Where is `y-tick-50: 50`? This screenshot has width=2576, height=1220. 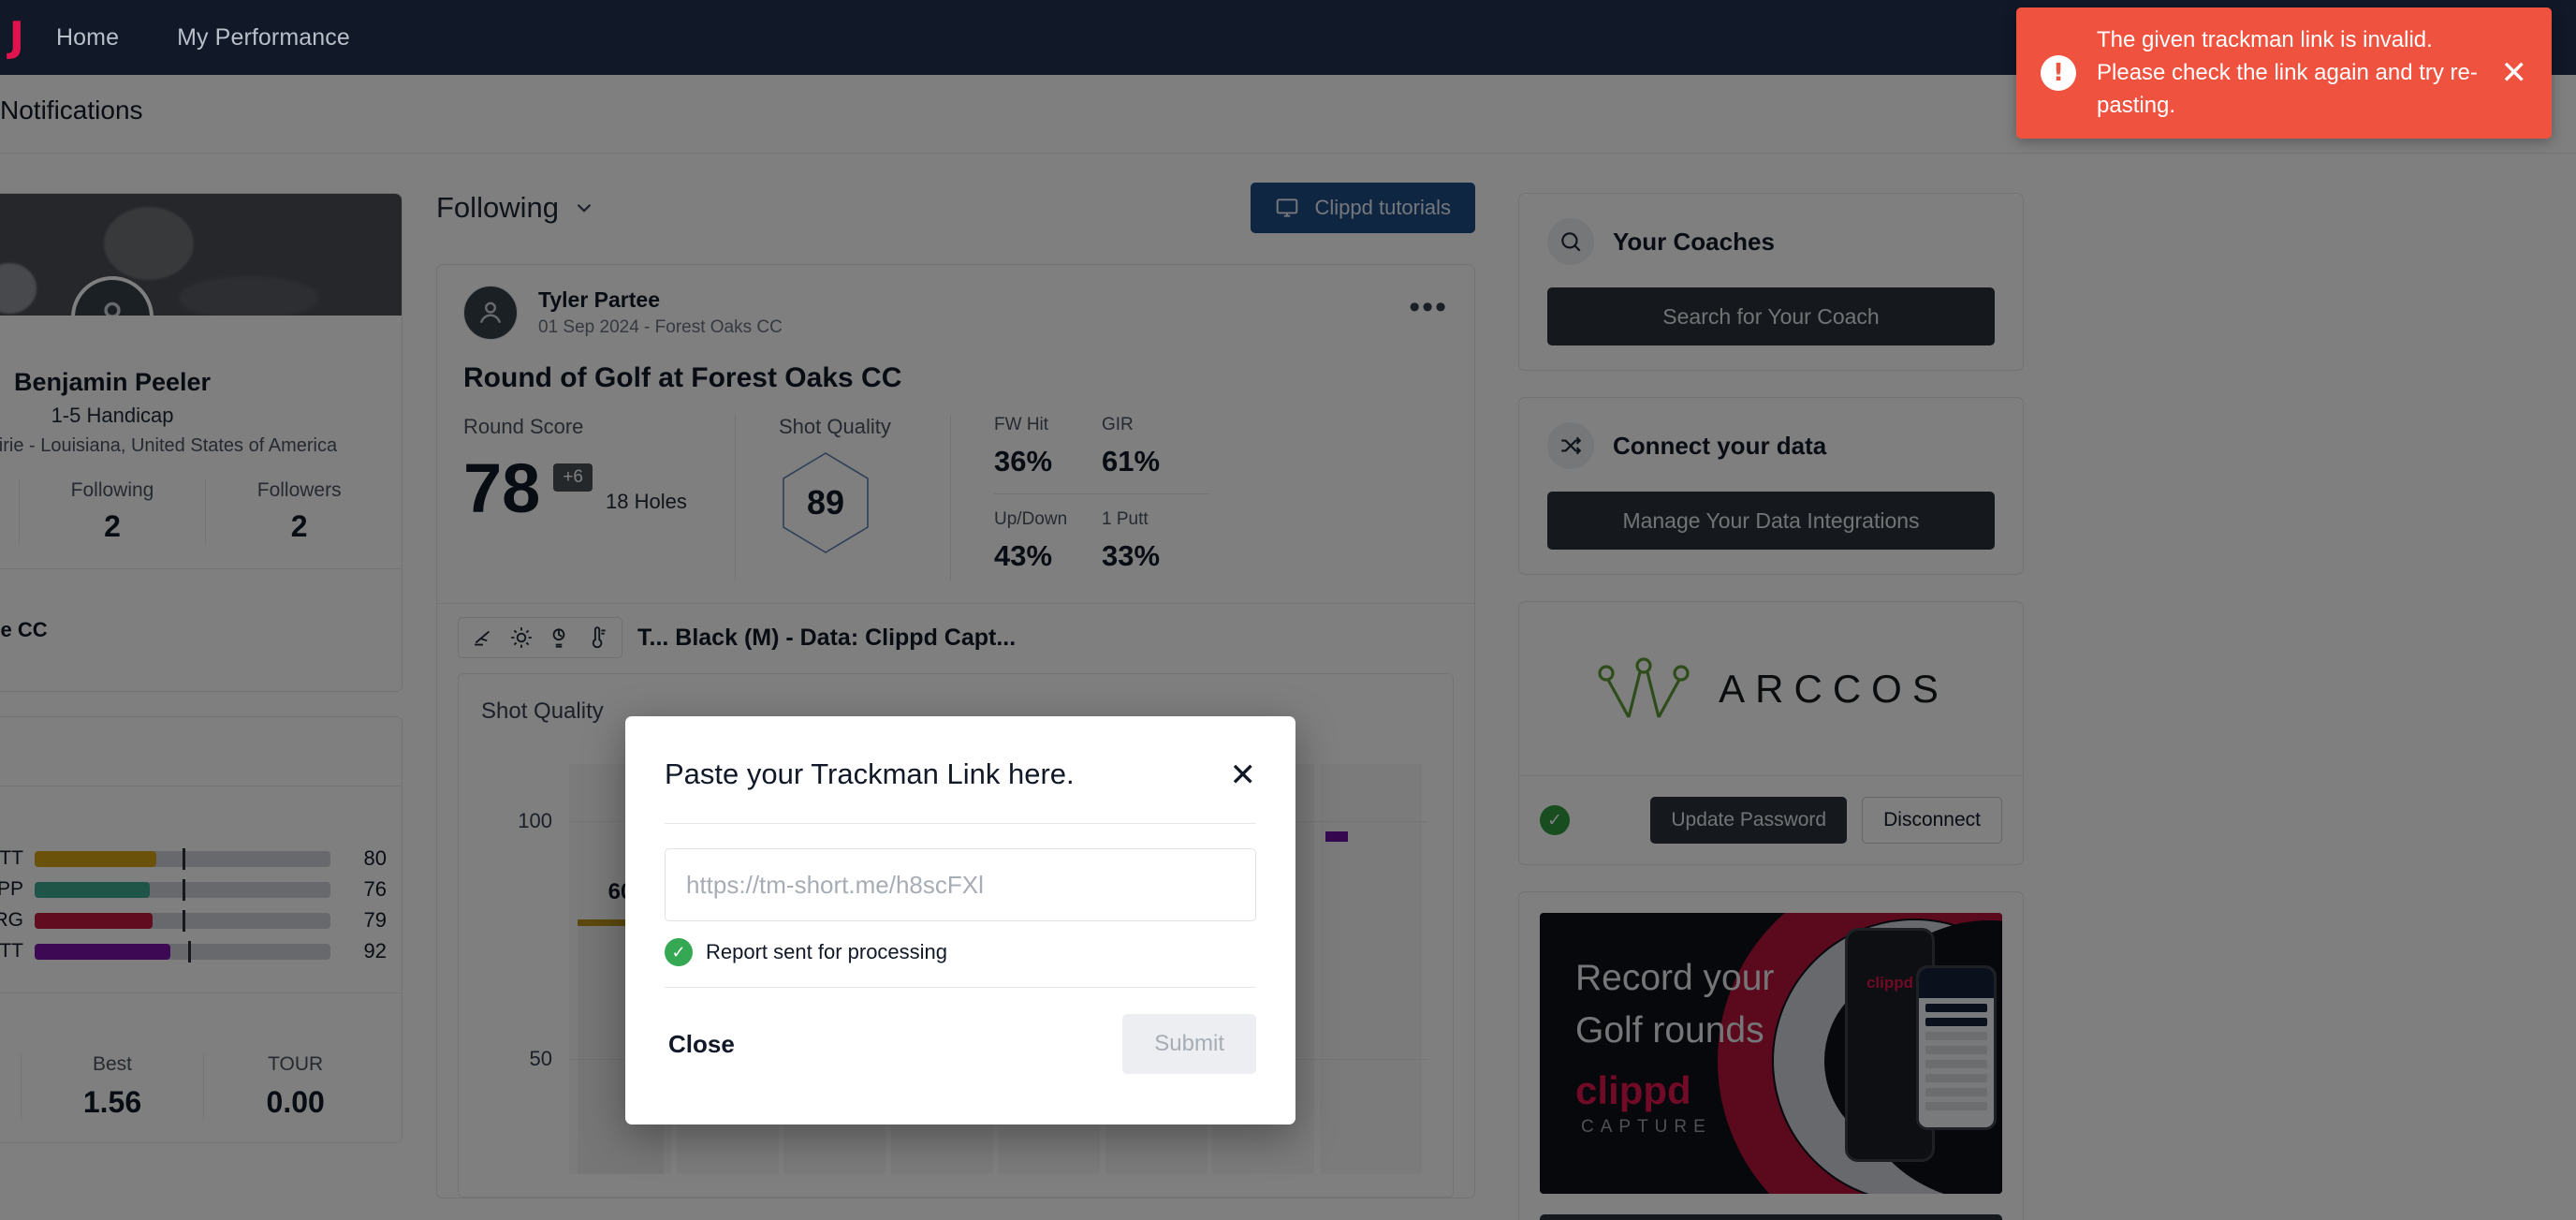 y-tick-50: 50 is located at coordinates (540, 1059).